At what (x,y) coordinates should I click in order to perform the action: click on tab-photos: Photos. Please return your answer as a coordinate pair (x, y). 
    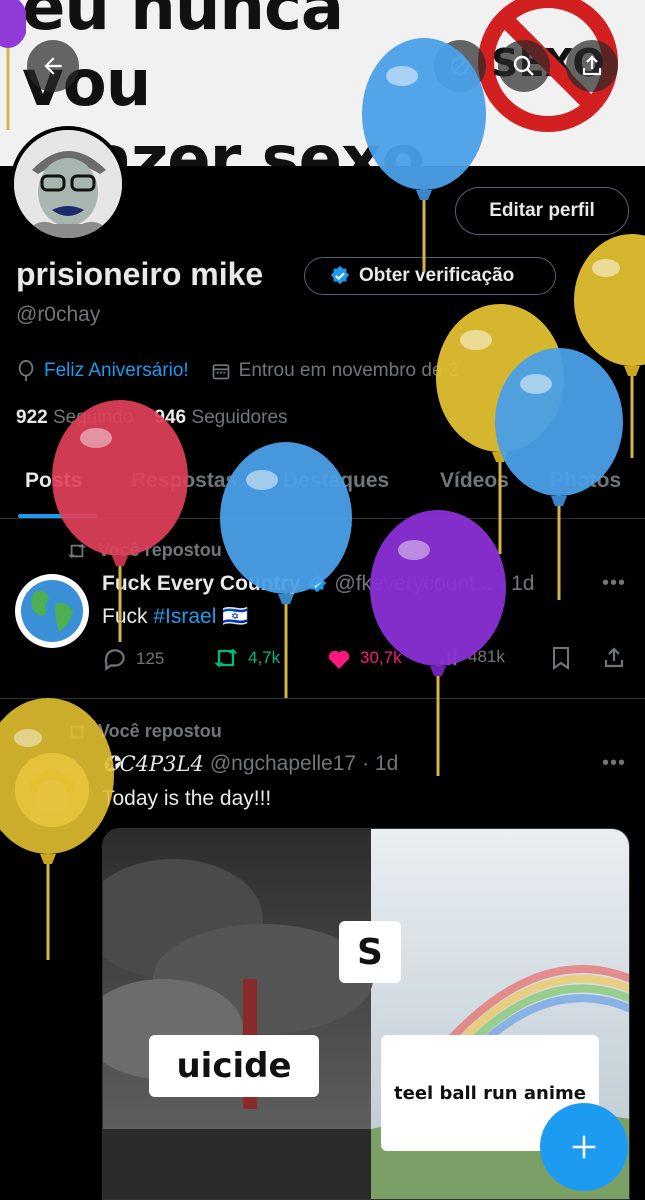
    Looking at the image, I should click on (585, 481).